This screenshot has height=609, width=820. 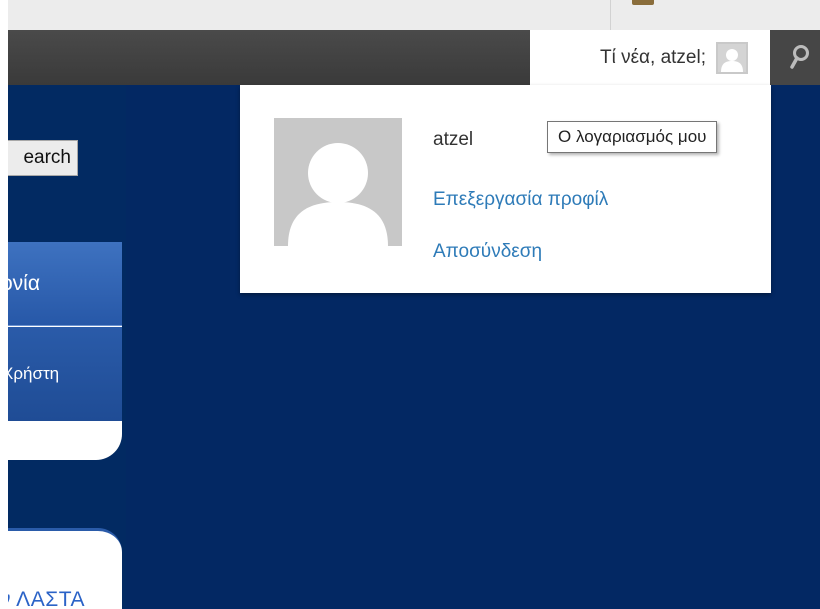 I want to click on sidebar-nav-panel: ονία Χρήστη, so click(x=65, y=351).